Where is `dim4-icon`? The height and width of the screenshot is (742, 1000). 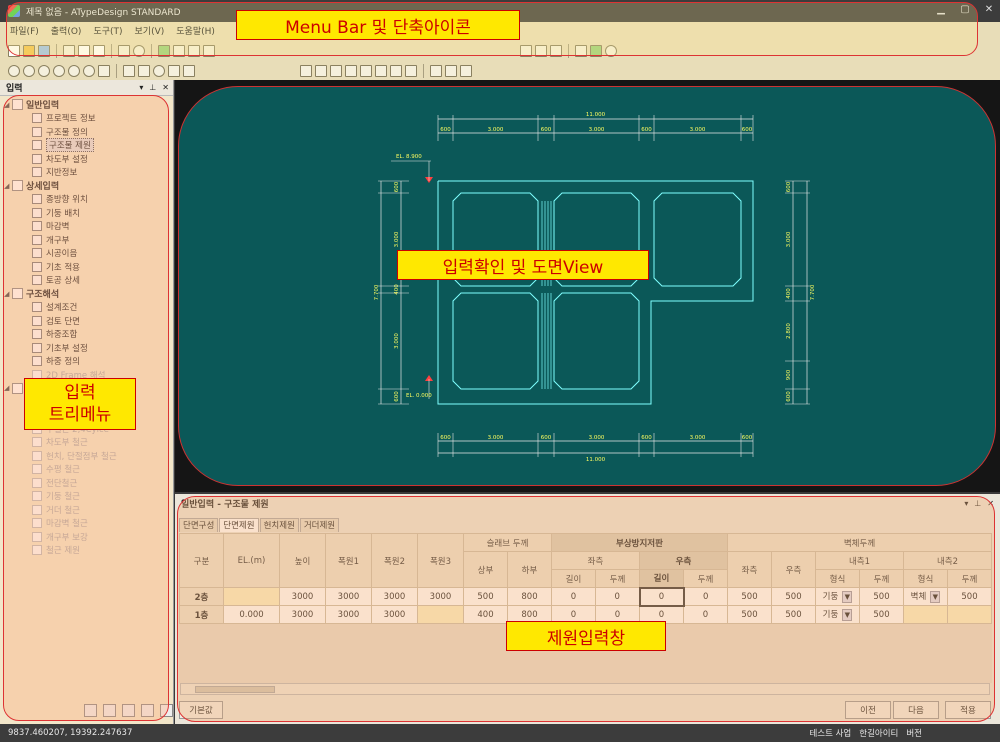 dim4-icon is located at coordinates (351, 71).